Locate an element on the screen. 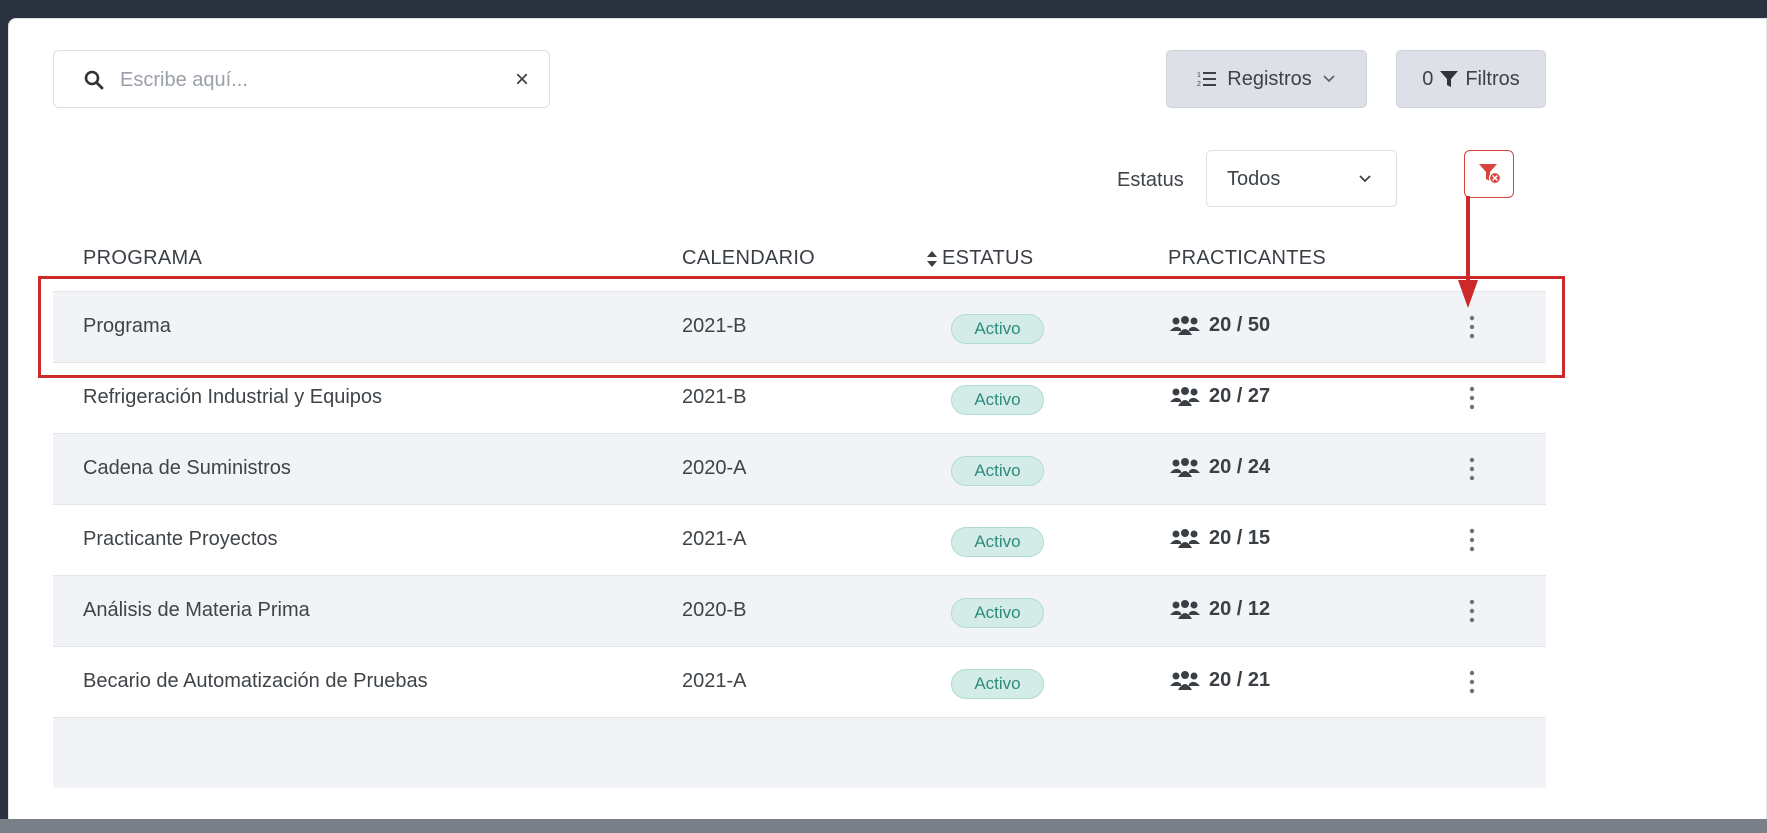  practicantes-cell: 20 / 21 is located at coordinates (1219, 680).